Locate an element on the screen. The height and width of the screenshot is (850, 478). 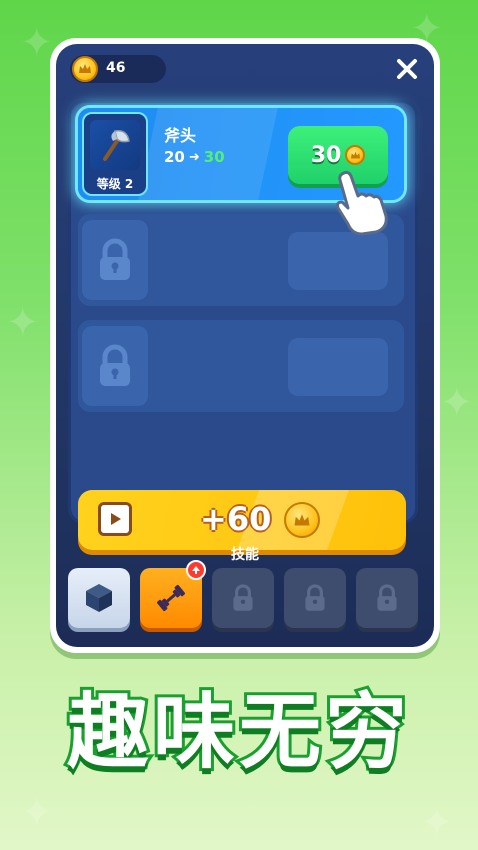
dumbbell-icon is located at coordinates (171, 598).